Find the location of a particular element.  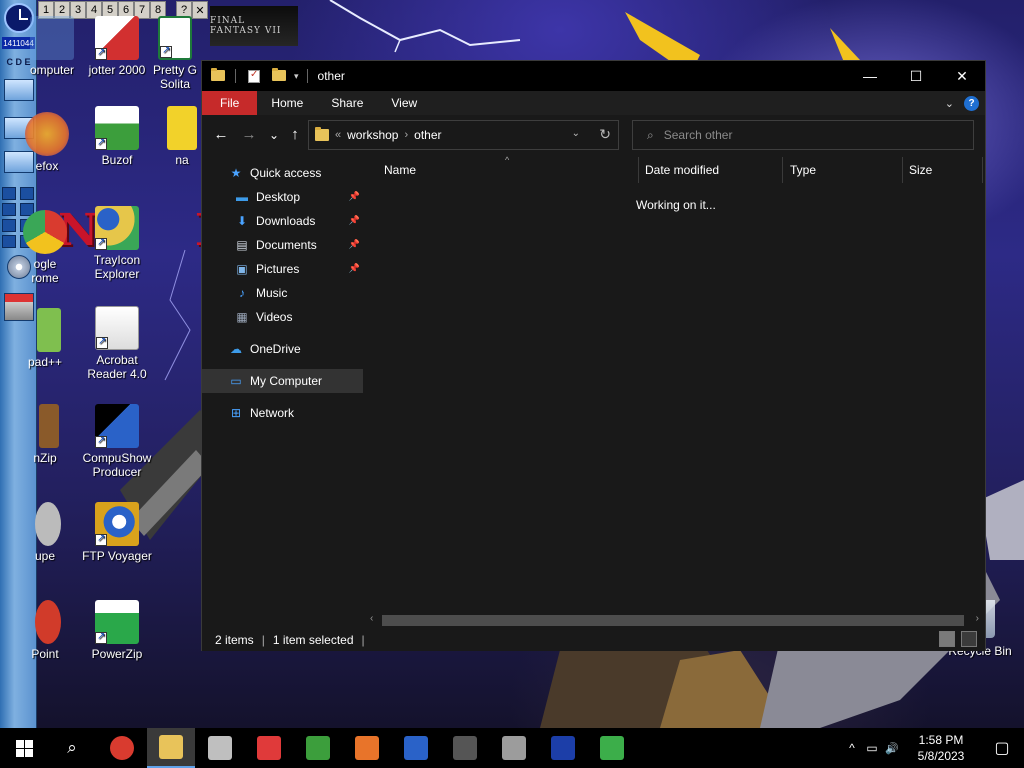

customize-quick-access-chevron-icon: ▾ is located at coordinates (296, 76).